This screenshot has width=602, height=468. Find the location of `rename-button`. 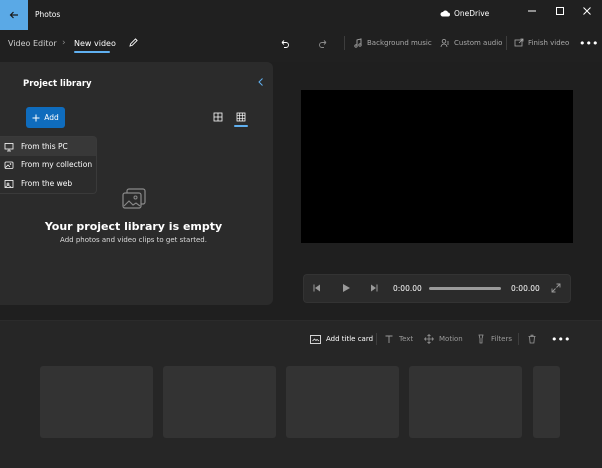

rename-button is located at coordinates (133, 42).